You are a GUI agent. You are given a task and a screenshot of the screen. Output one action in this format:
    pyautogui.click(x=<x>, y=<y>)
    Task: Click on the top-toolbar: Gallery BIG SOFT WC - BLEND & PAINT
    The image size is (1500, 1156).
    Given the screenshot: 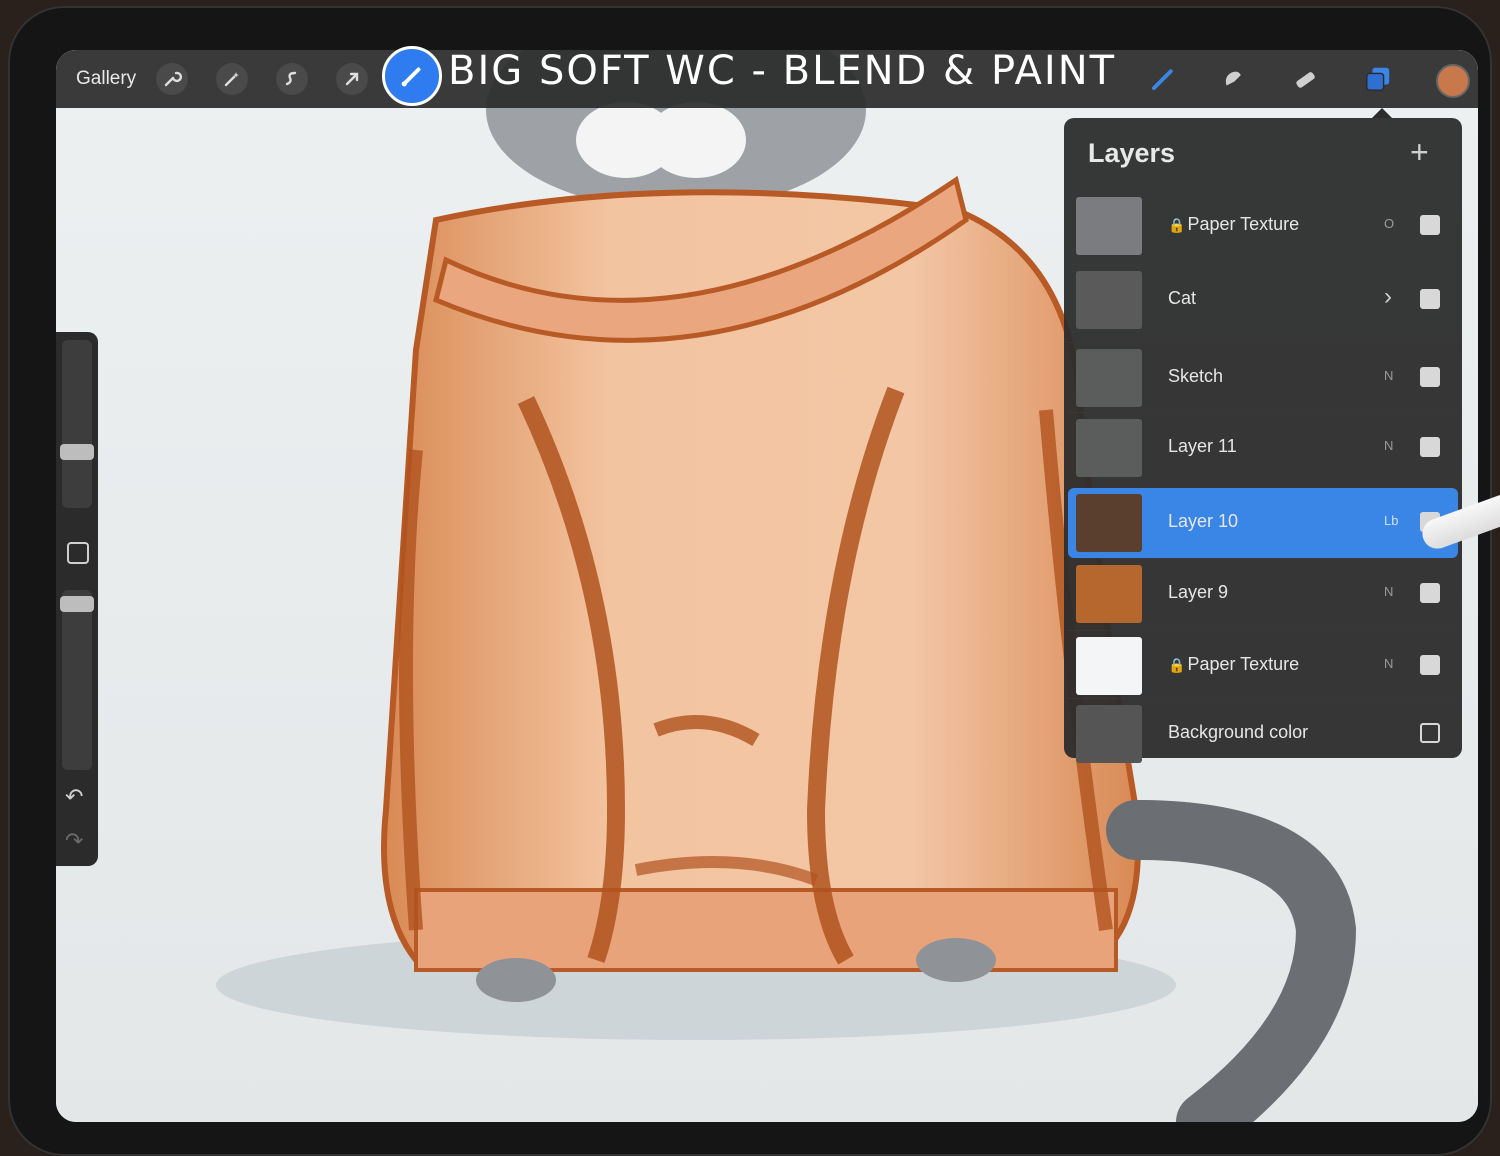 What is the action you would take?
    pyautogui.click(x=767, y=77)
    